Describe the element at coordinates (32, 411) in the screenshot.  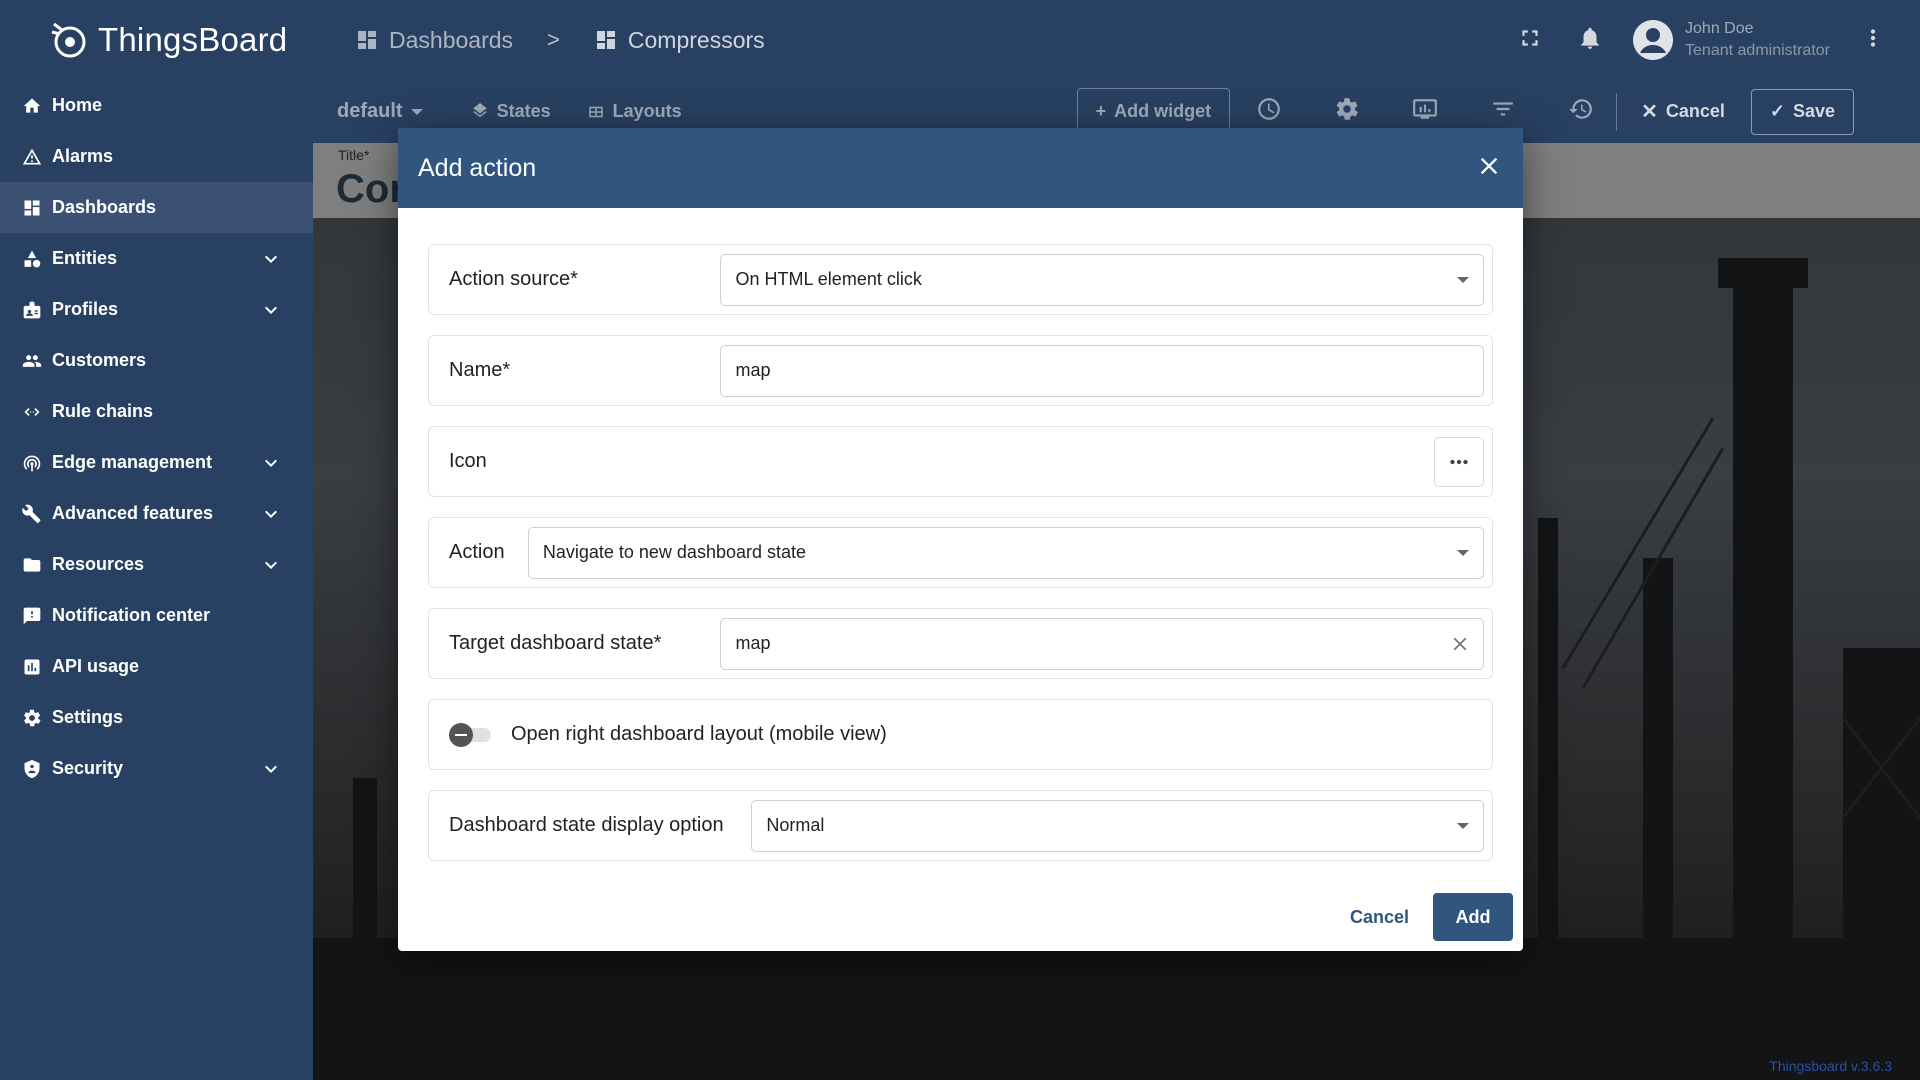
I see `rule-chains-icon` at that location.